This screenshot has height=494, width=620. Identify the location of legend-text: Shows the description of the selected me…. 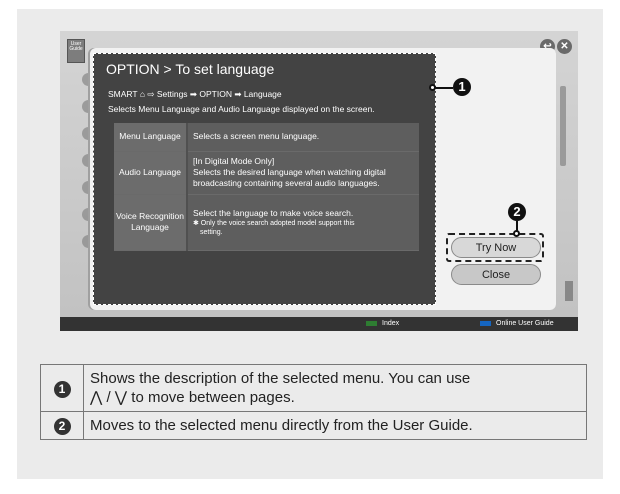
(335, 388).